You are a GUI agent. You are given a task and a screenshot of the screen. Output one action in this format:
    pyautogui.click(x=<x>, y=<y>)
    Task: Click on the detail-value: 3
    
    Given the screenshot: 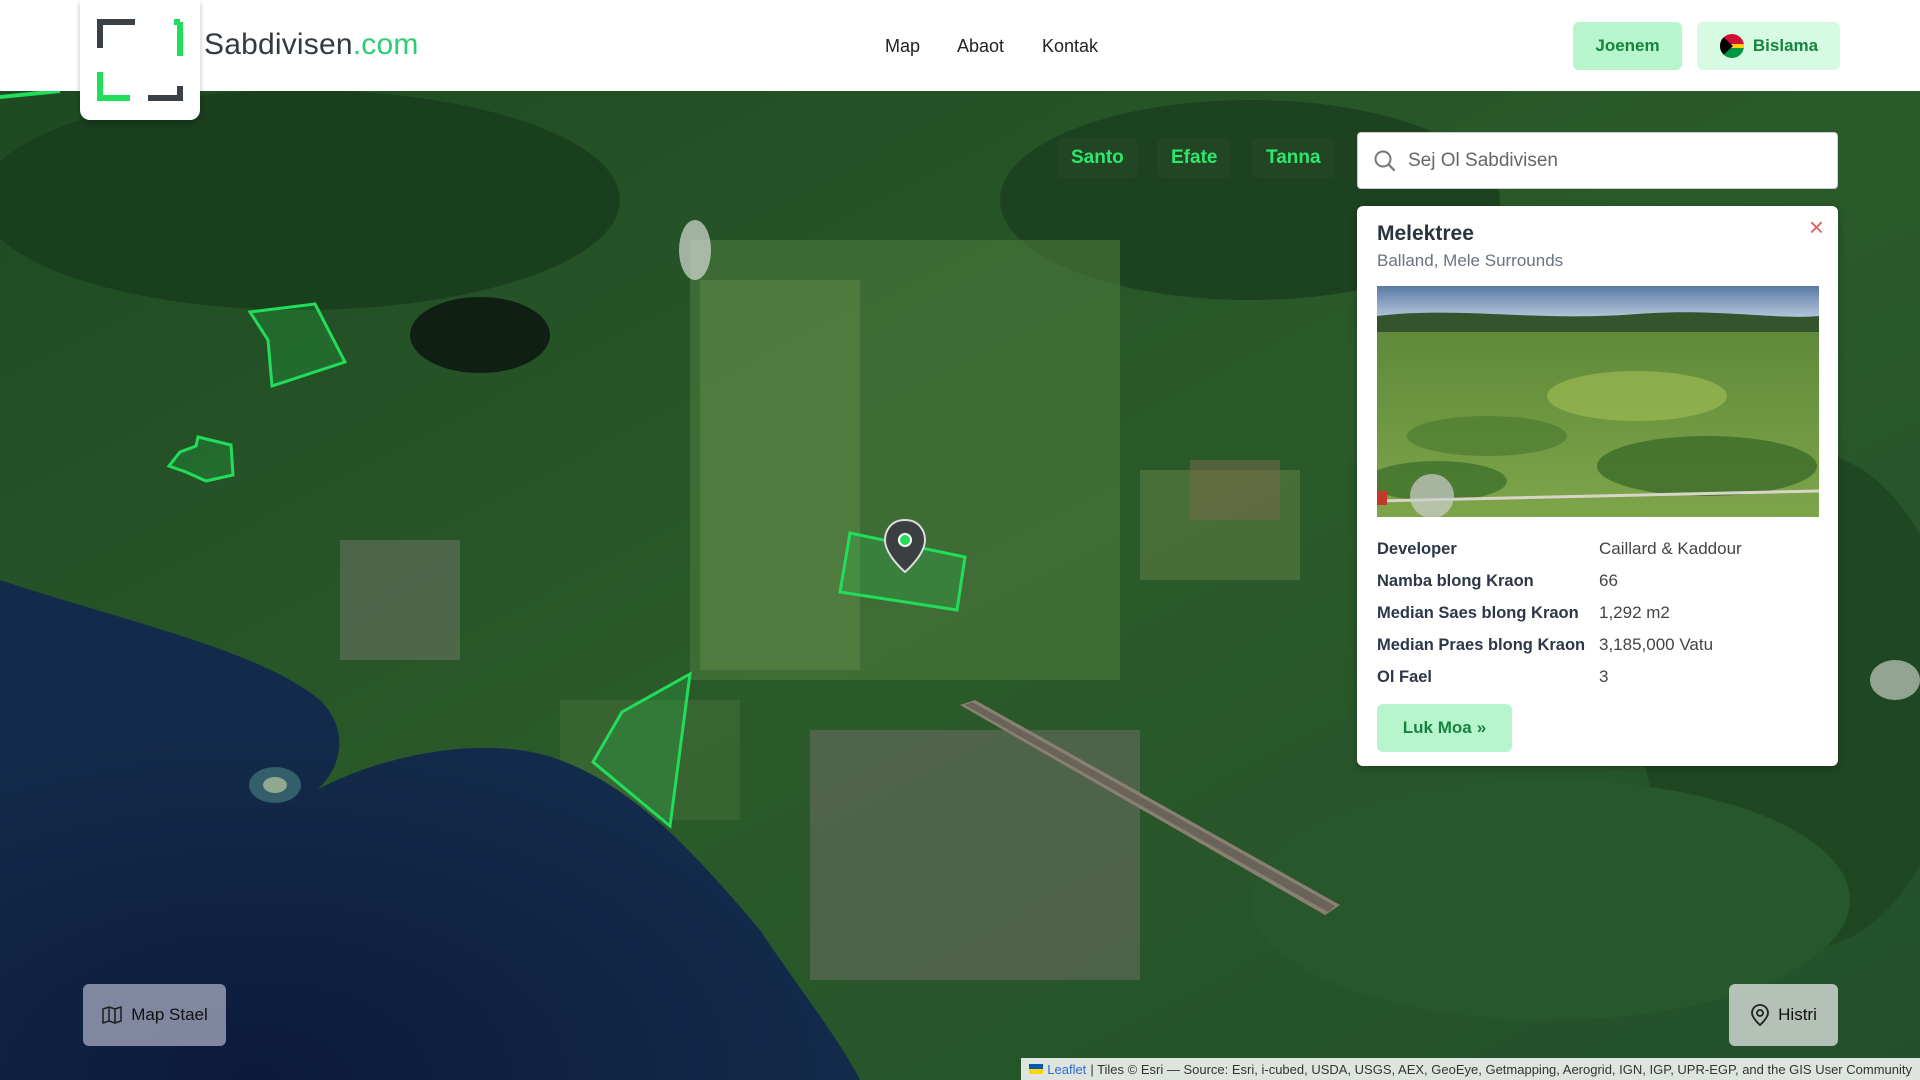 What is the action you would take?
    pyautogui.click(x=1604, y=676)
    